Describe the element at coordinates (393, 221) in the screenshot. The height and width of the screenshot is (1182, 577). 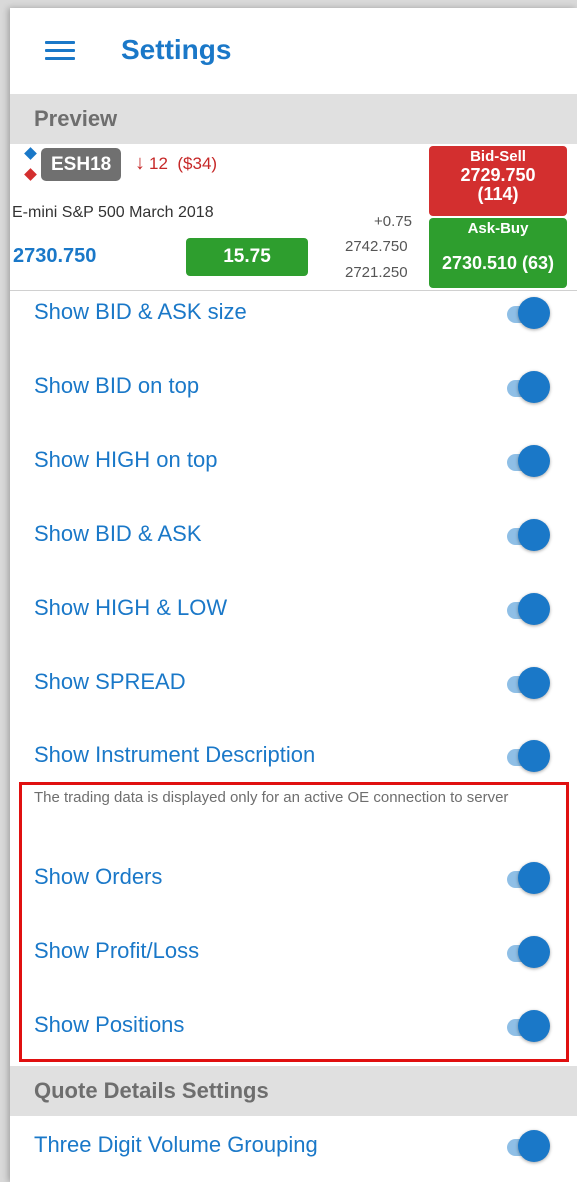
I see `net-change: +0.75` at that location.